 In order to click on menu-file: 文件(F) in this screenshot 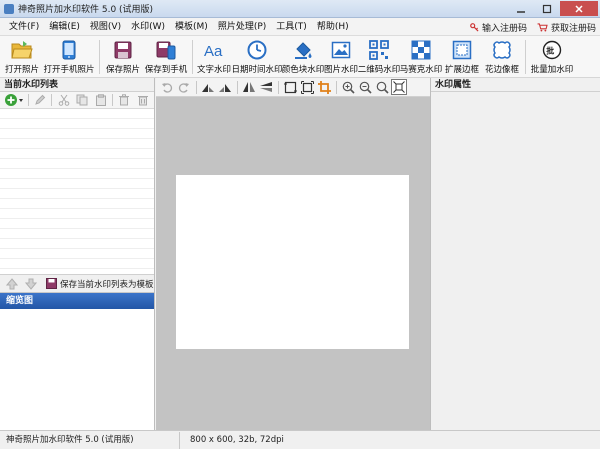, I will do `click(24, 27)`.